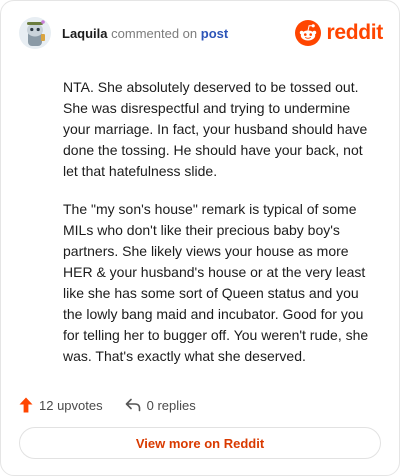 This screenshot has height=476, width=400. Describe the element at coordinates (308, 33) in the screenshot. I see `reddit-snoo-logo-icon` at that location.